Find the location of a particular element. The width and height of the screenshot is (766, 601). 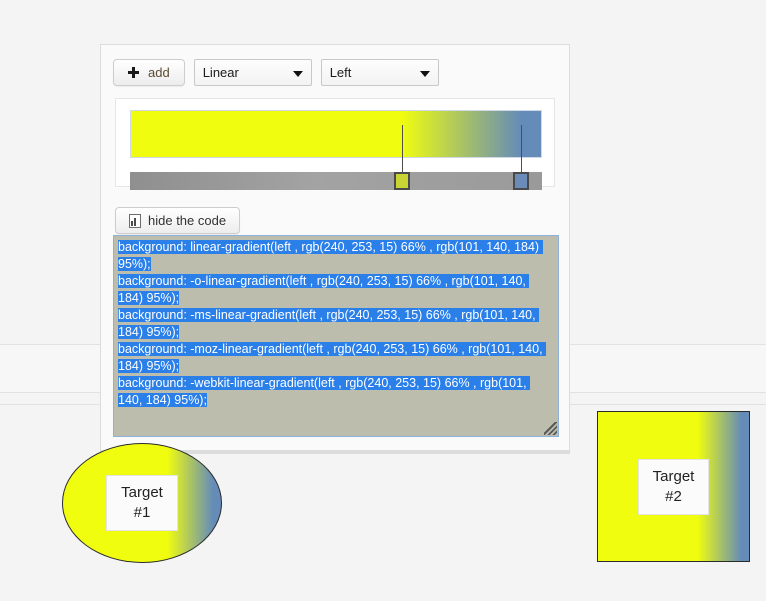

gradient-direction-select: Left is located at coordinates (379, 72).